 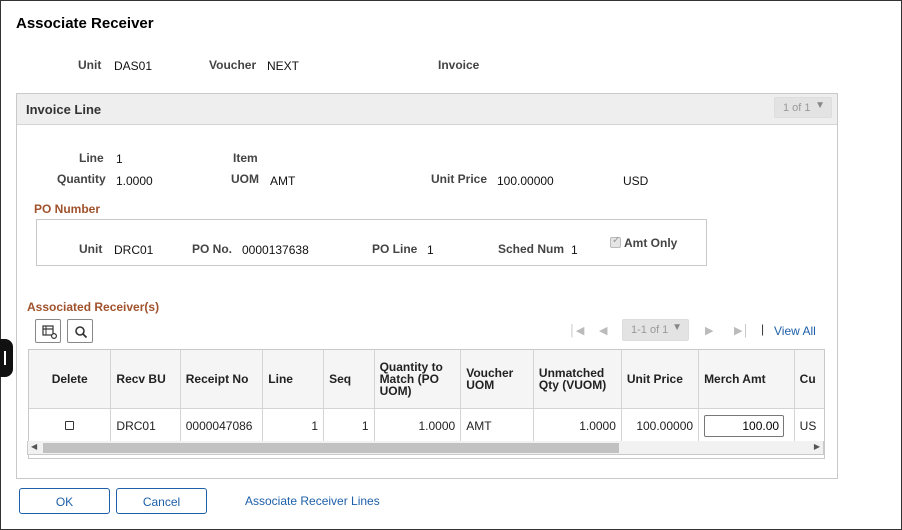 What do you see at coordinates (331, 448) in the screenshot?
I see `scrollbar-thumb` at bounding box center [331, 448].